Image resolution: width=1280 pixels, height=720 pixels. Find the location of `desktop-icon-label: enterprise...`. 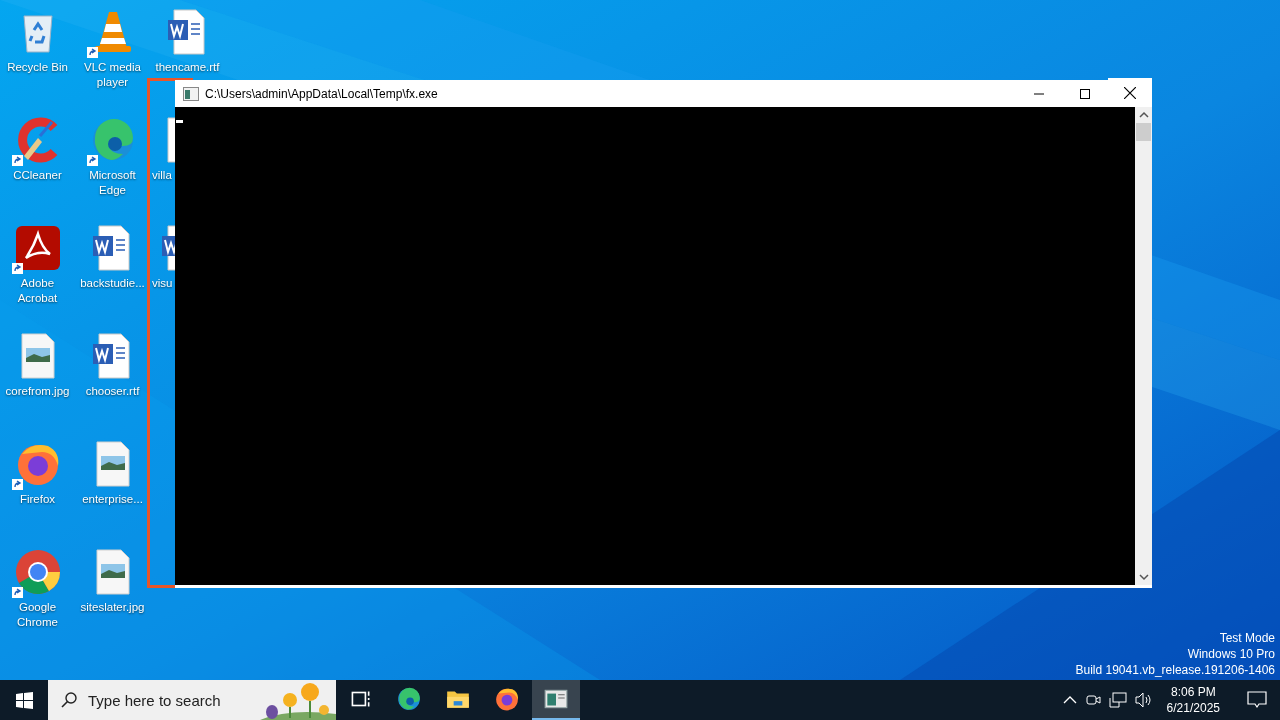

desktop-icon-label: enterprise... is located at coordinates (112, 499).